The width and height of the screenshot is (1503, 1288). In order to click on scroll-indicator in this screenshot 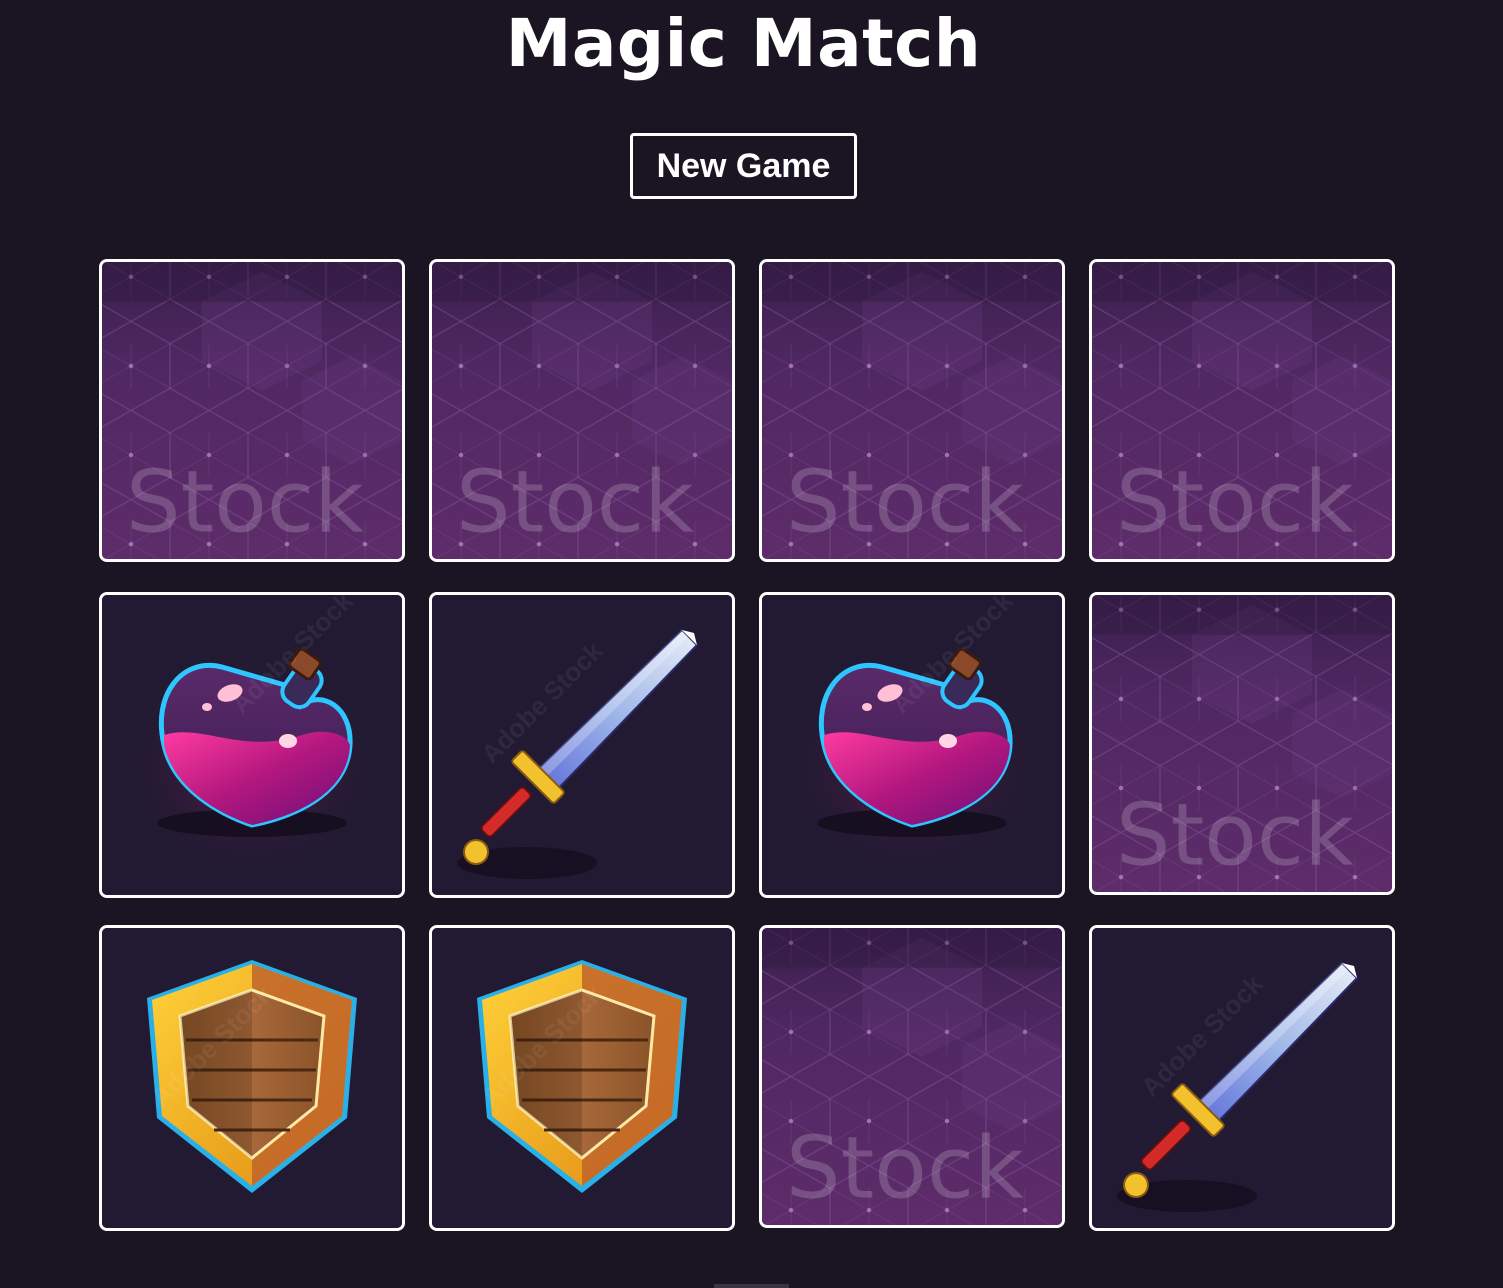, I will do `click(751, 1286)`.